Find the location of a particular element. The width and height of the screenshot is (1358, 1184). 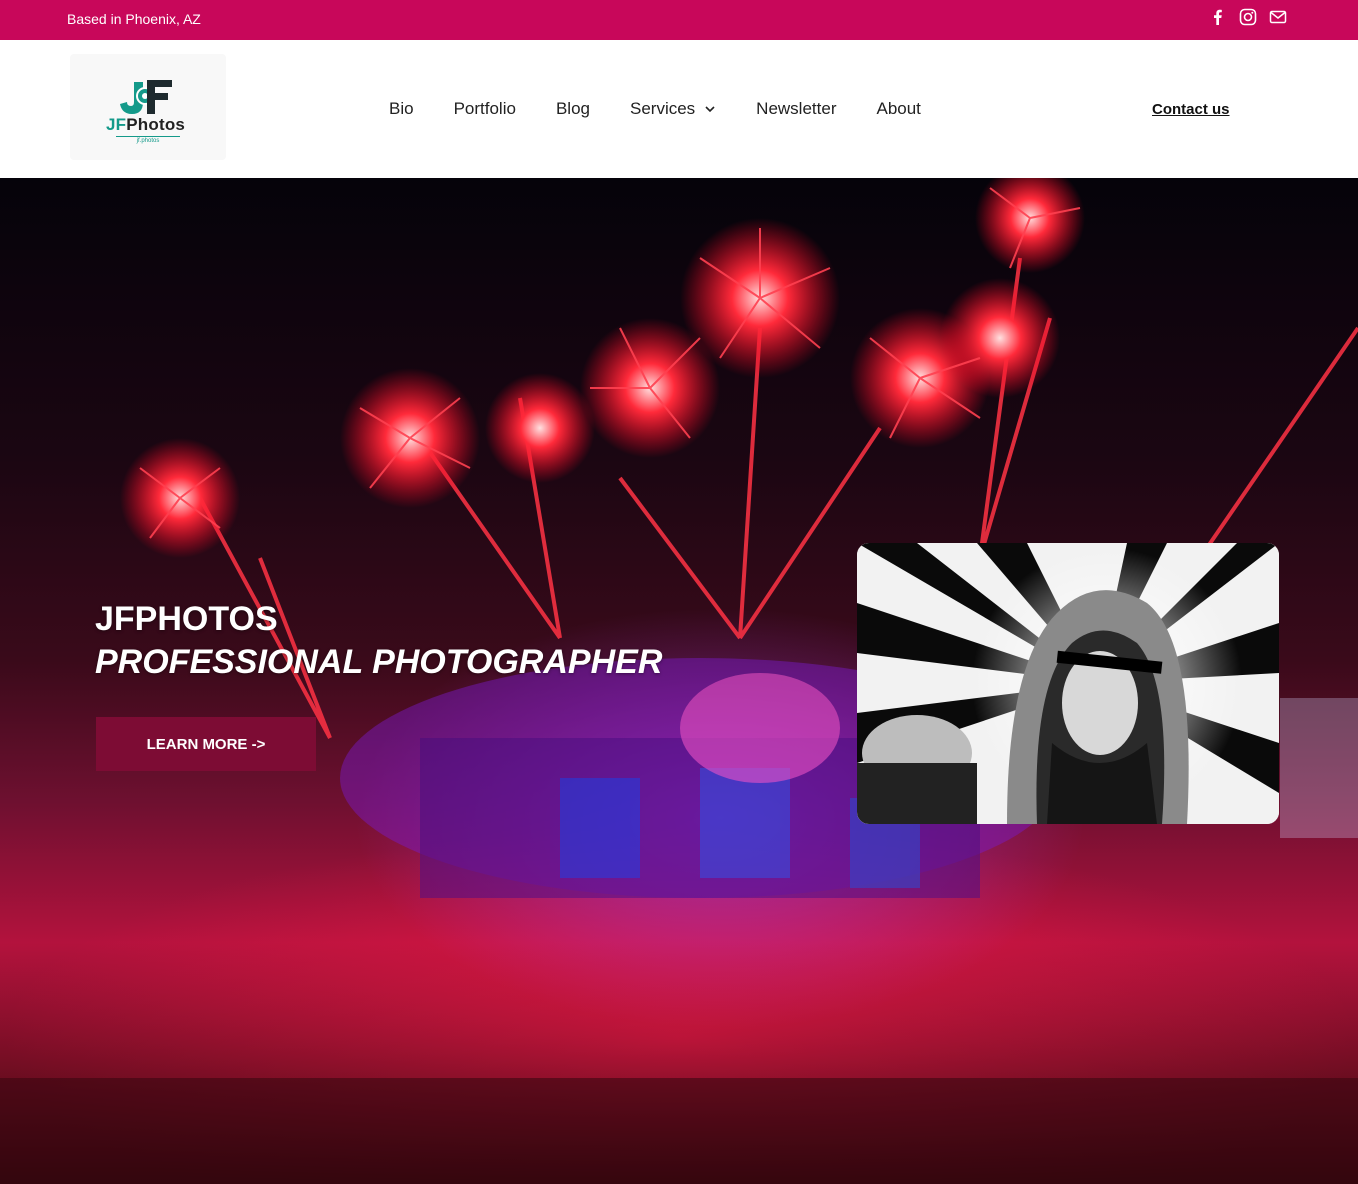

nav-label: Newsletter is located at coordinates (796, 108).